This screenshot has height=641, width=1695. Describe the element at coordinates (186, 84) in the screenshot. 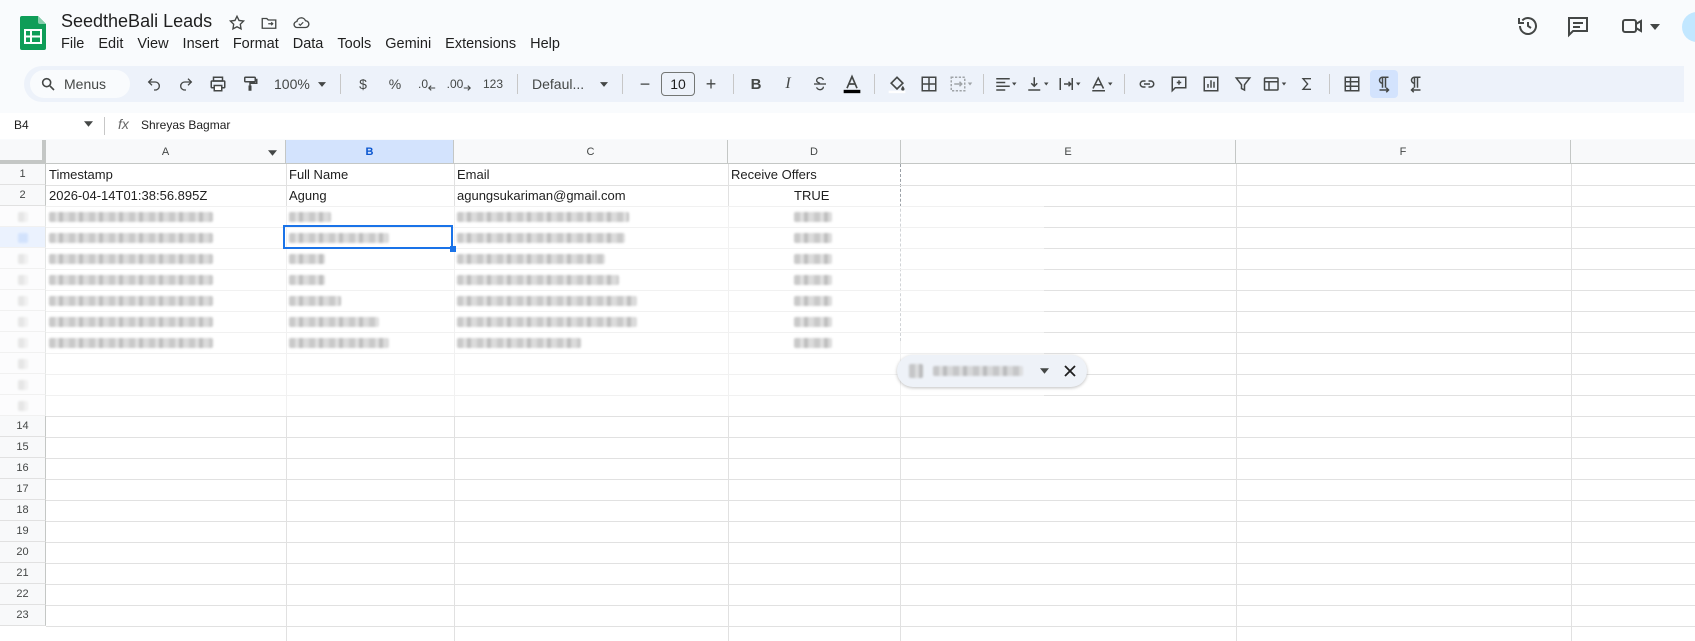

I see `redo-icon` at that location.